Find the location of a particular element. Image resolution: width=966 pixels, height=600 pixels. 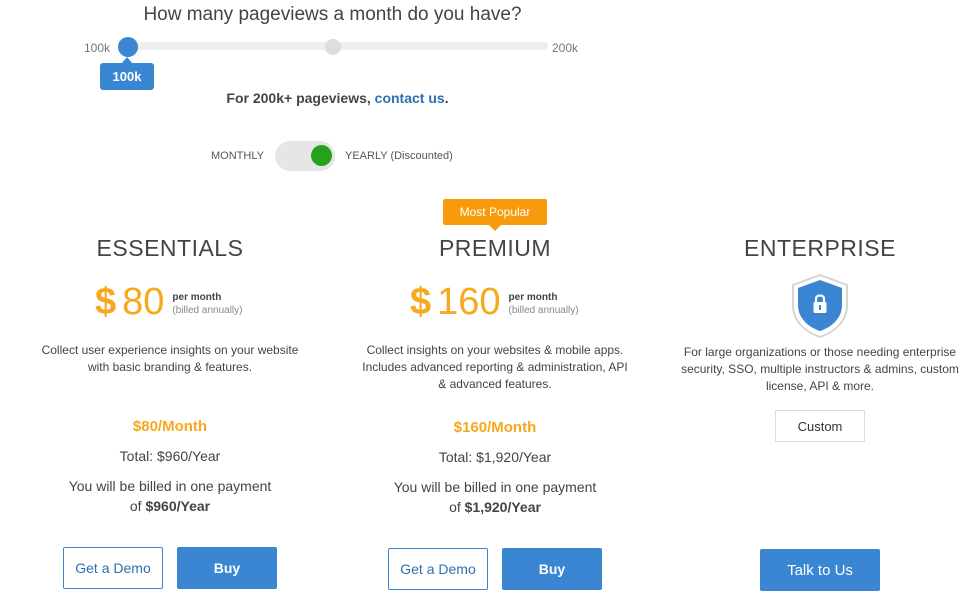

pageviews-question: How many pageviews a month do you have? is located at coordinates (332, 14).